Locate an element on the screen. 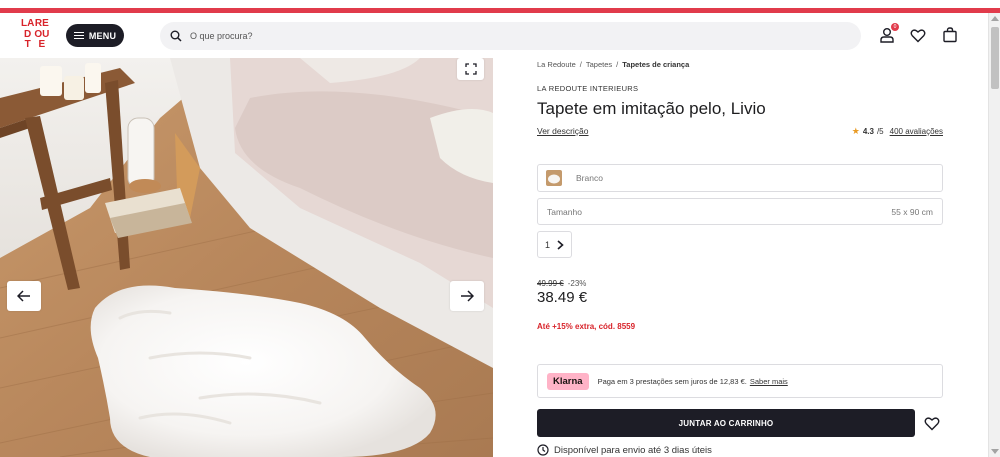 The width and height of the screenshot is (1000, 457). bag-icon is located at coordinates (950, 35).